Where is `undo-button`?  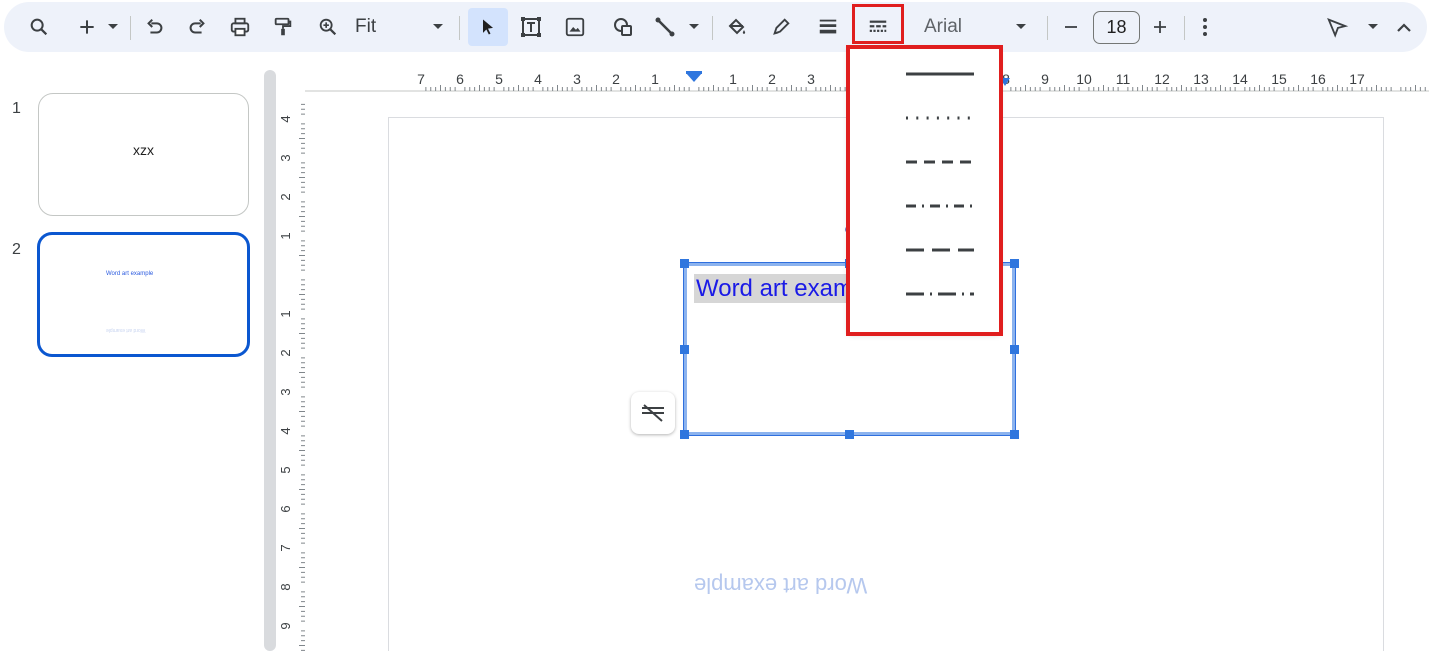
undo-button is located at coordinates (155, 27).